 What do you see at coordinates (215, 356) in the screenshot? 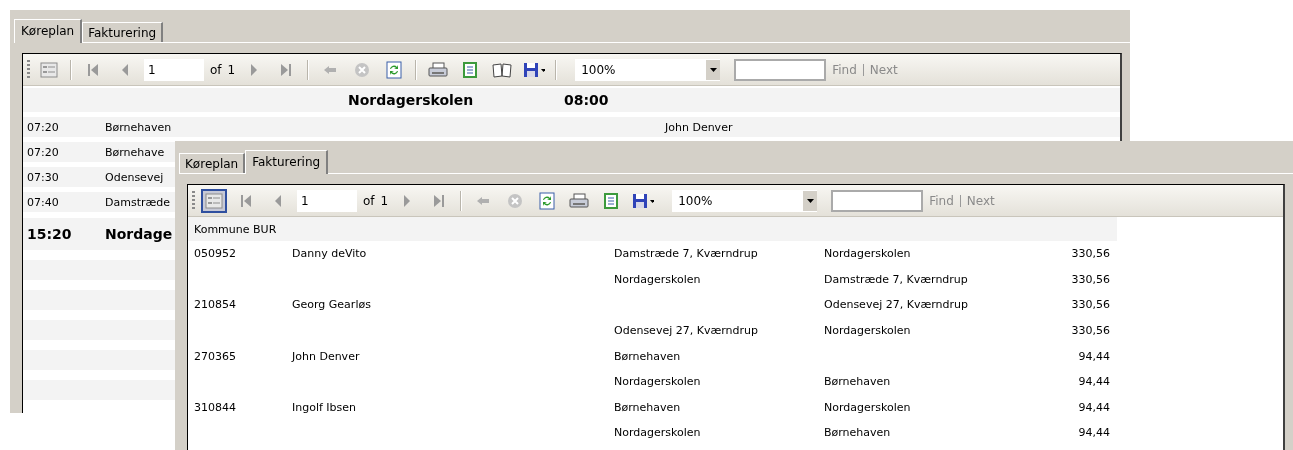
I see `id-cell: 270365` at bounding box center [215, 356].